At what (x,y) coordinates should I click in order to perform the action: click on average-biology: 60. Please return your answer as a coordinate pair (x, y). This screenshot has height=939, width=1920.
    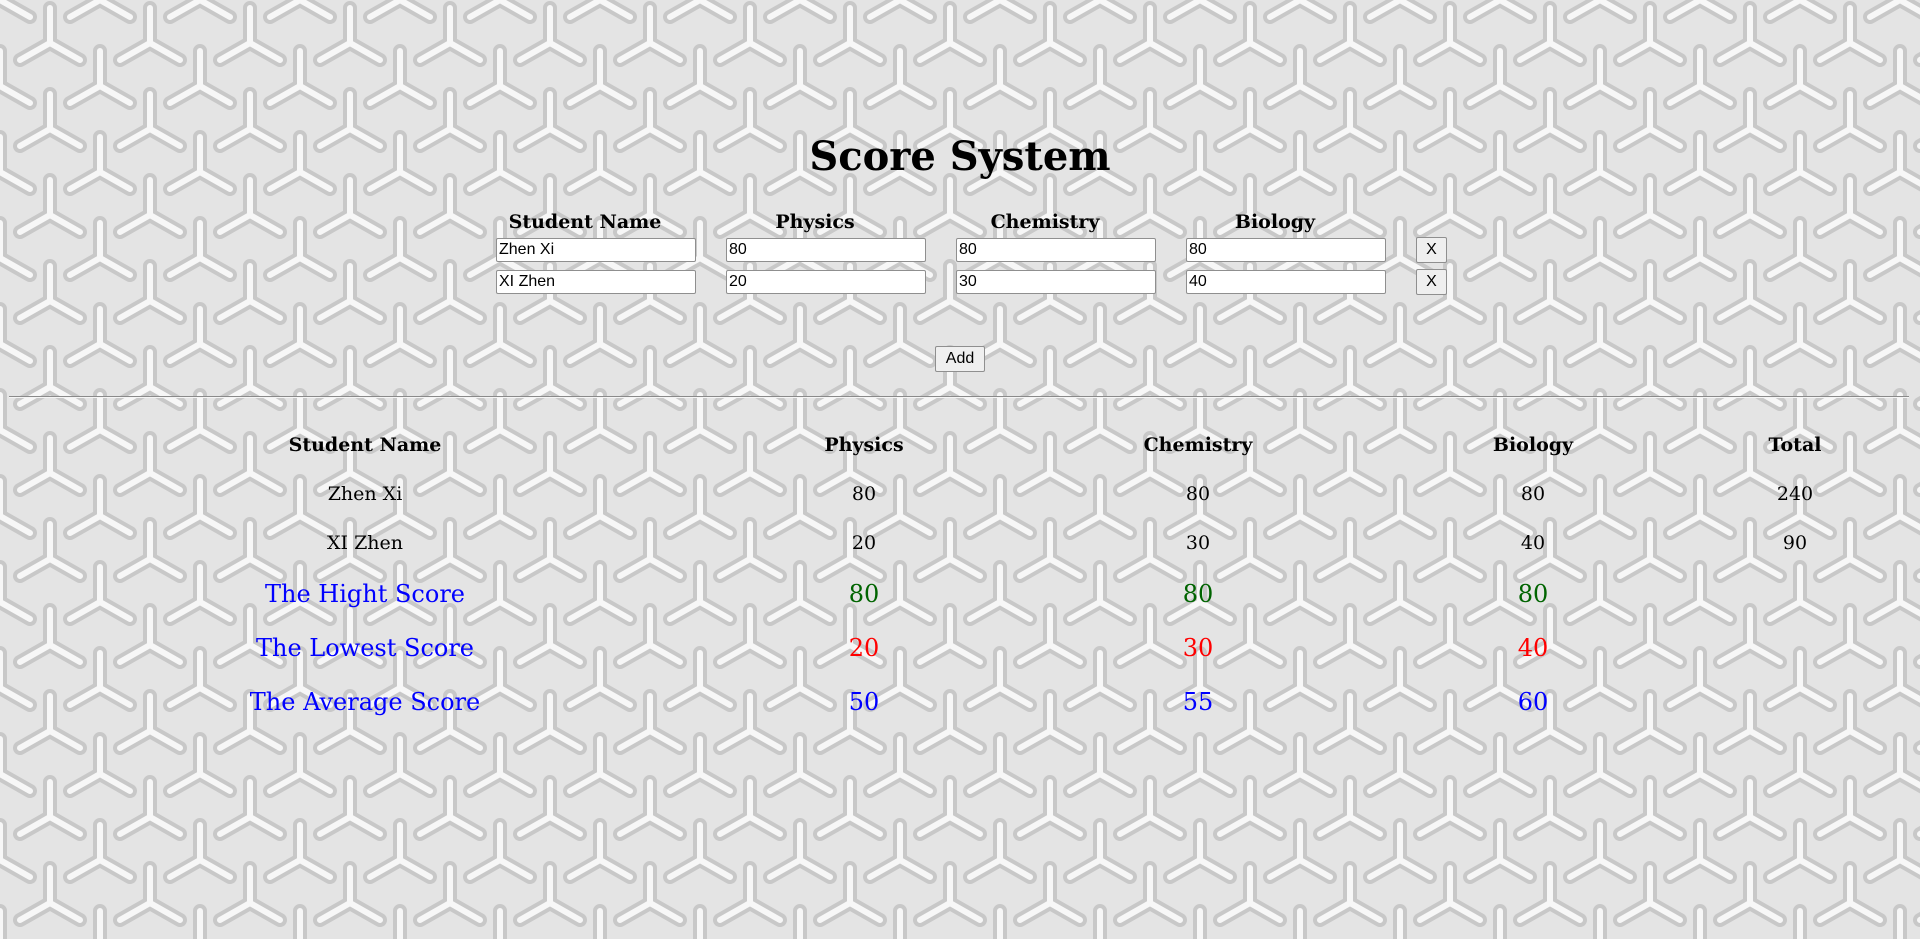
    Looking at the image, I should click on (1533, 702).